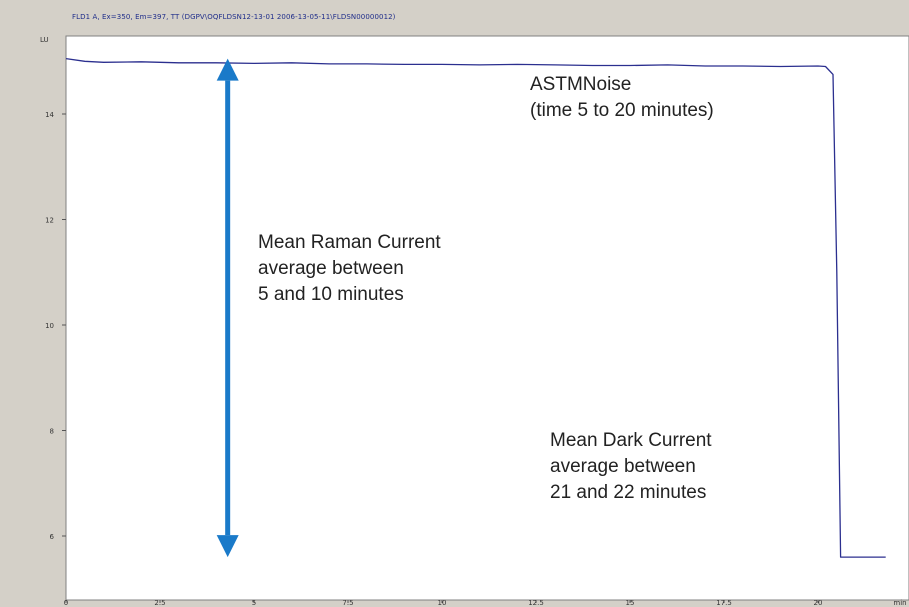  Describe the element at coordinates (44, 40) in the screenshot. I see `y-unit-label: LU` at that location.